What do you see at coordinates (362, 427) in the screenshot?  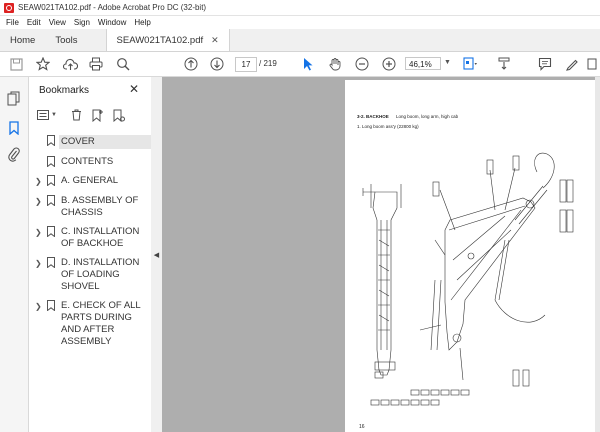 I see `page-number: 16` at bounding box center [362, 427].